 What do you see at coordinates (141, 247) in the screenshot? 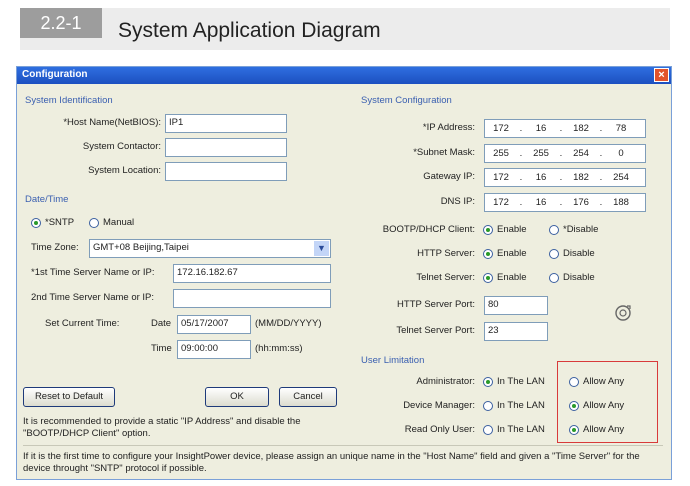
I see `timezone-value: GMT+08 Beijing,Taipei` at bounding box center [141, 247].